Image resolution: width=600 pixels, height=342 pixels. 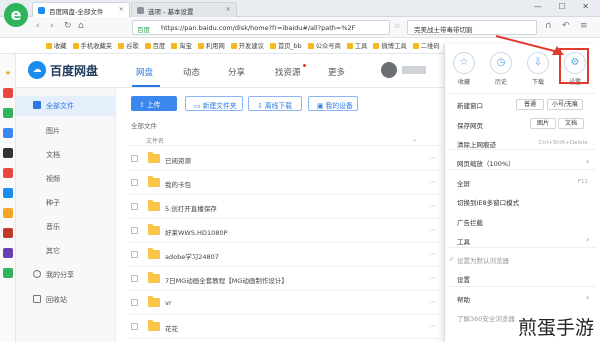 What do you see at coordinates (56, 300) in the screenshot?
I see `sidebar-item-recycle-bin: 回收站` at bounding box center [56, 300].